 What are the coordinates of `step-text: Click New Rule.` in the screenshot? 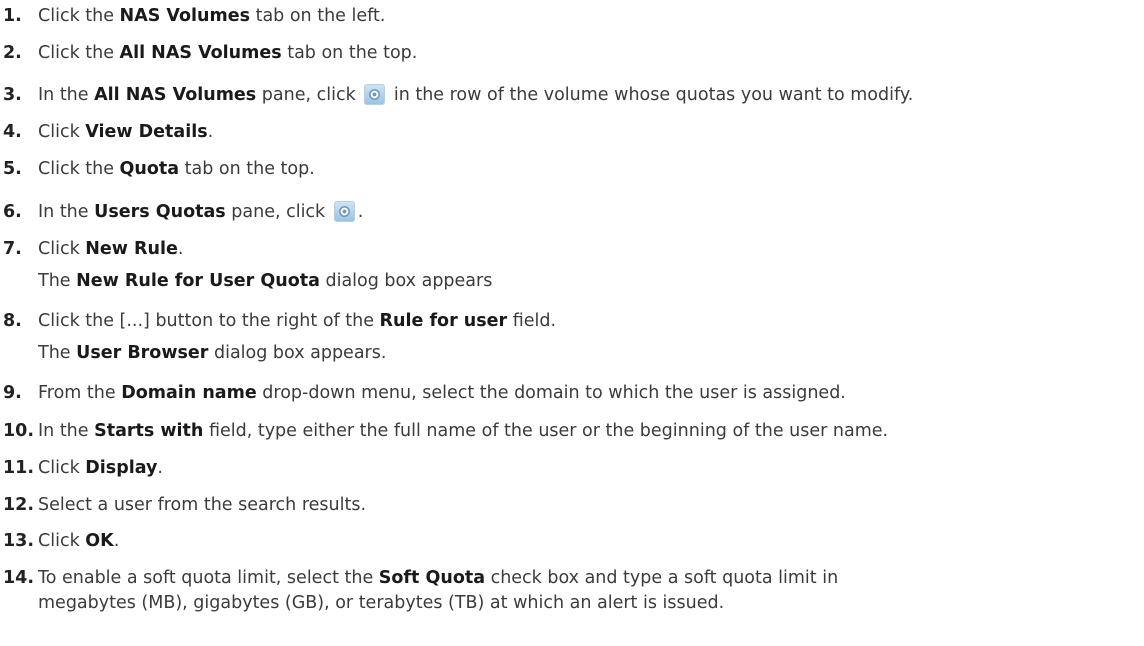 It's located at (111, 249).